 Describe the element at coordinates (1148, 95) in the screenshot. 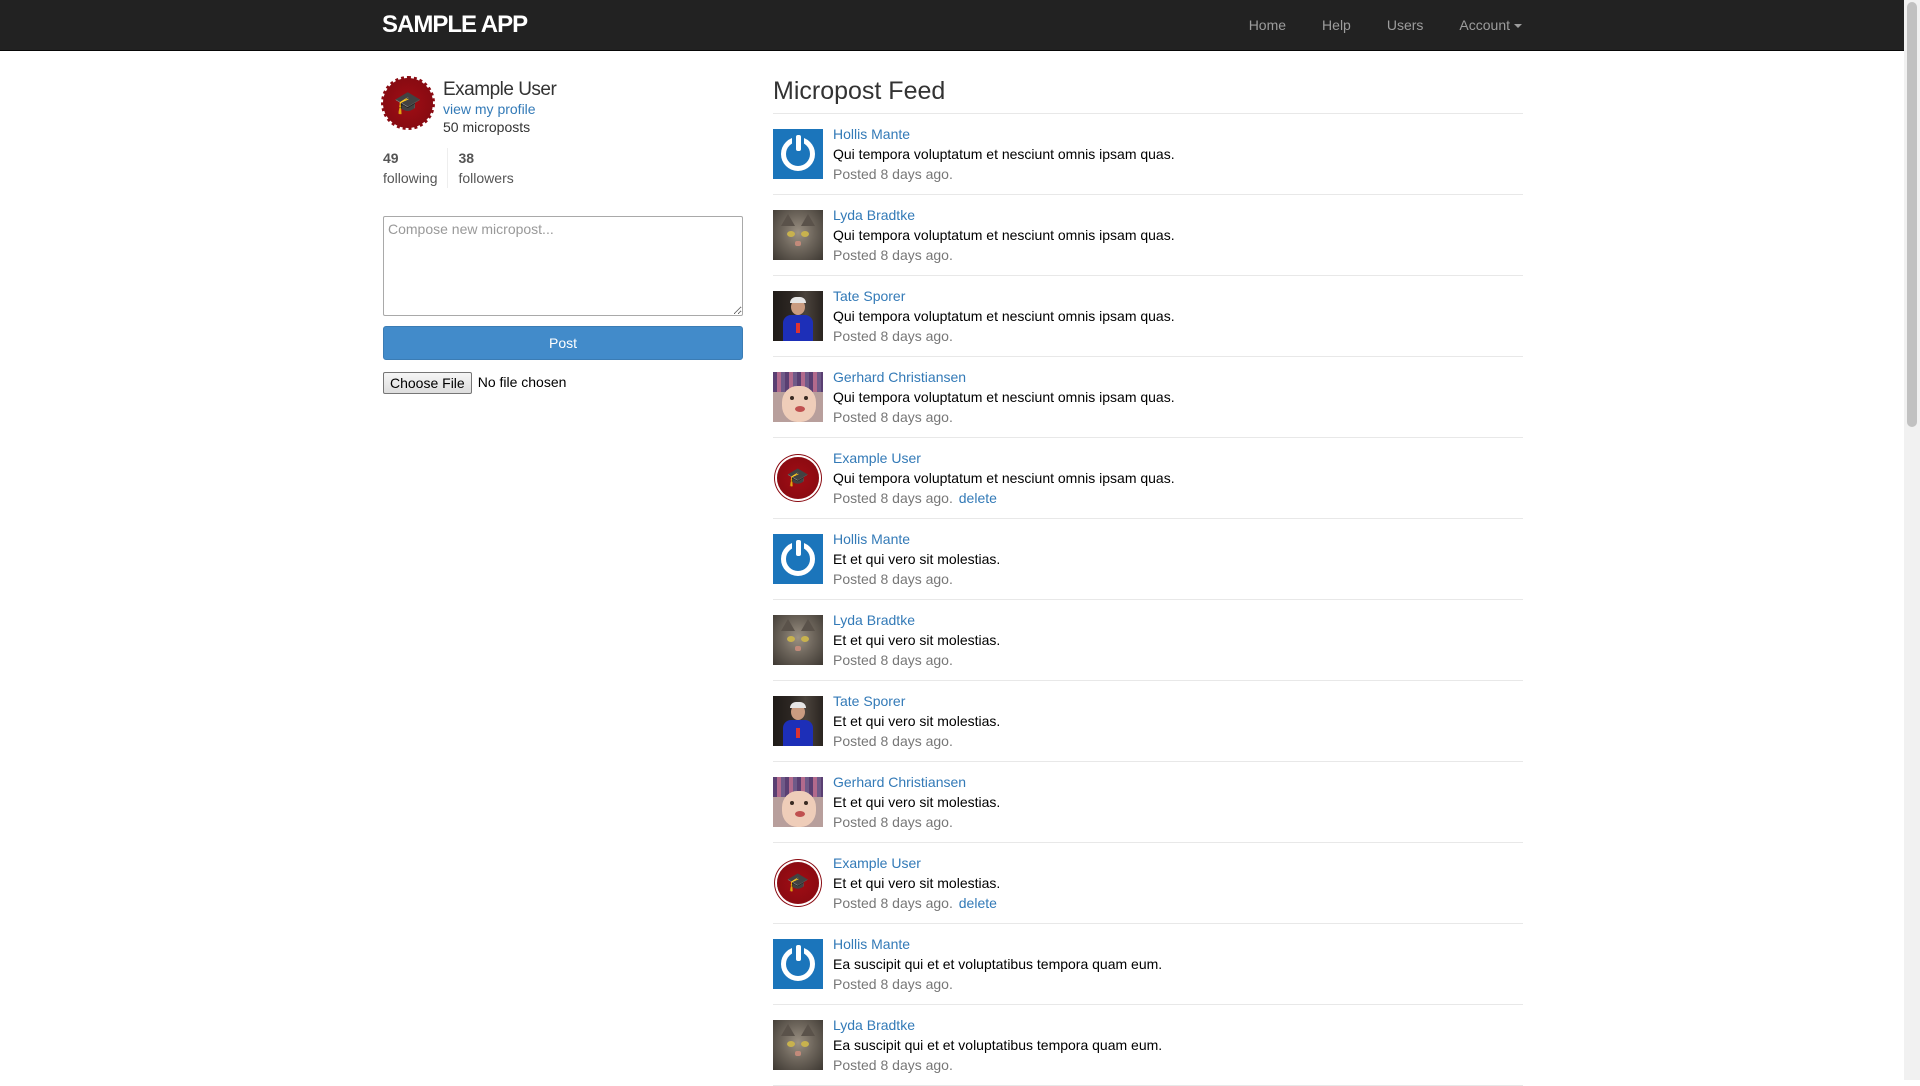

I see `feed-title: Micropost Feed` at that location.